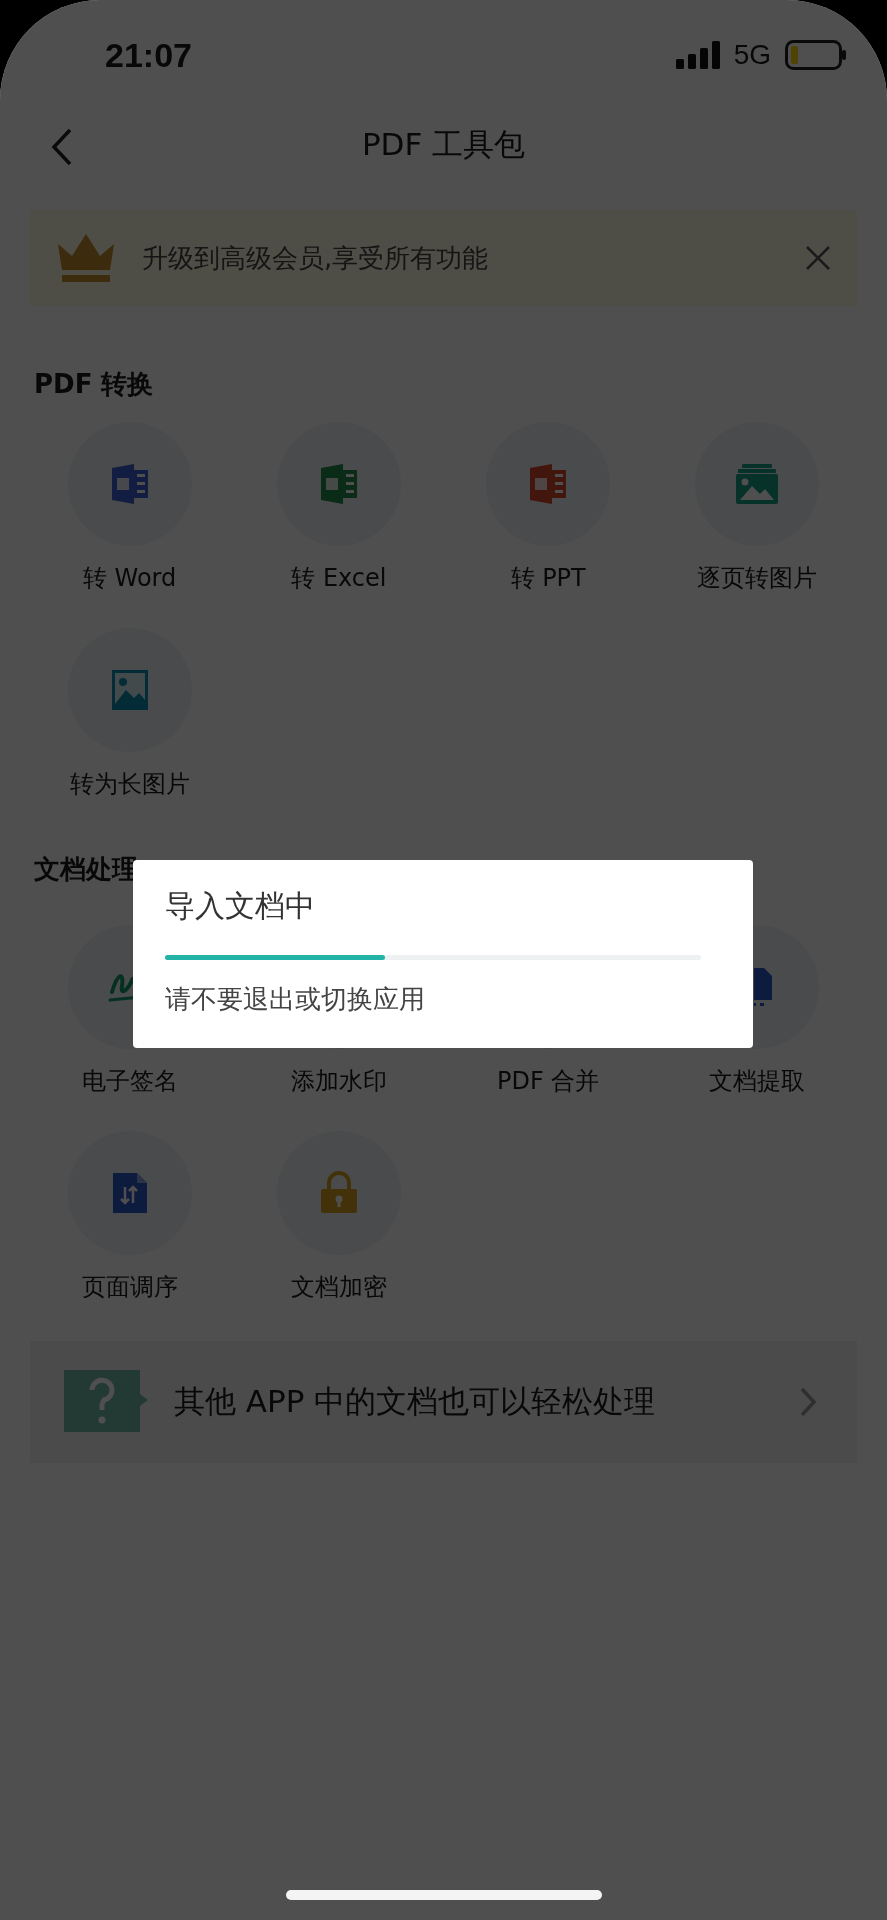 Image resolution: width=887 pixels, height=1920 pixels. Describe the element at coordinates (129, 578) in the screenshot. I see `tool-label: 转 Word` at that location.